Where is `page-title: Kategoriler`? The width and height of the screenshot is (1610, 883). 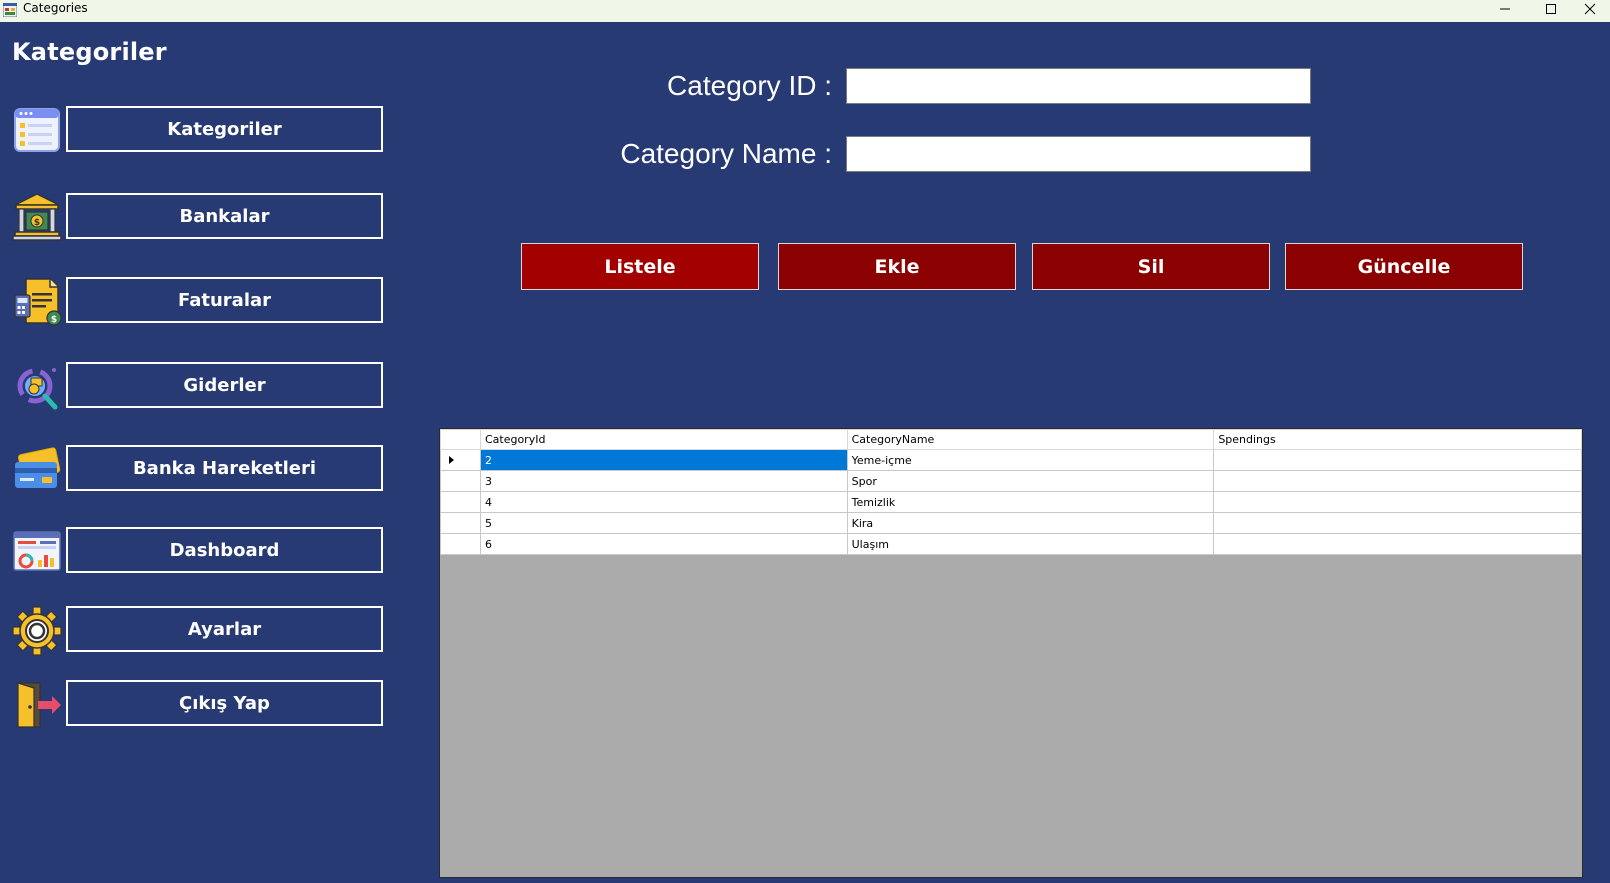
page-title: Kategoriler is located at coordinates (89, 52).